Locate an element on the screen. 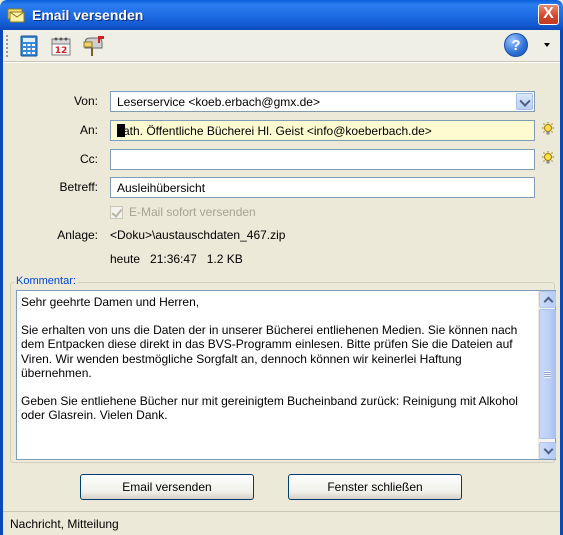  cc-label: Cc: is located at coordinates (89, 159).